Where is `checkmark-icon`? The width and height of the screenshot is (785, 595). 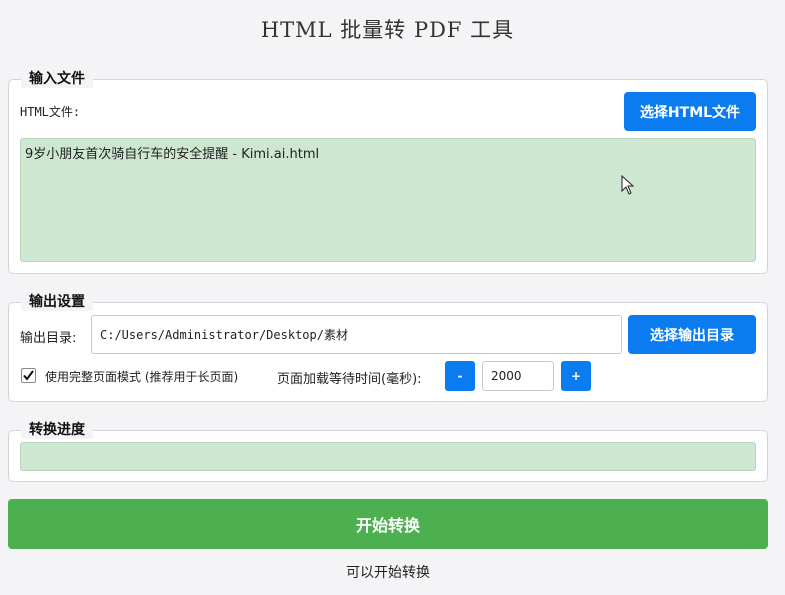 checkmark-icon is located at coordinates (28, 375).